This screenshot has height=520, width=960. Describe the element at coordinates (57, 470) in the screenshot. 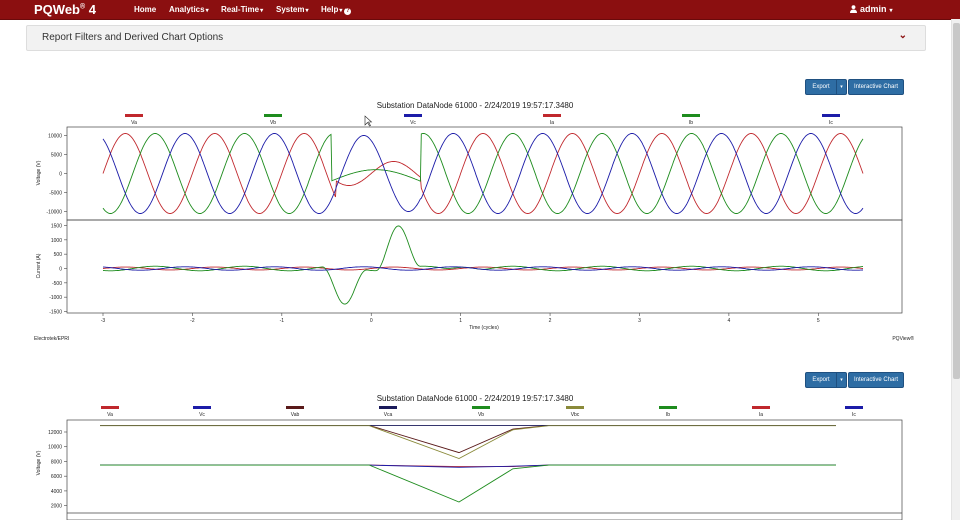

I see `rms-y-axis: 12000 10000 8000 6000 4000 2000` at that location.